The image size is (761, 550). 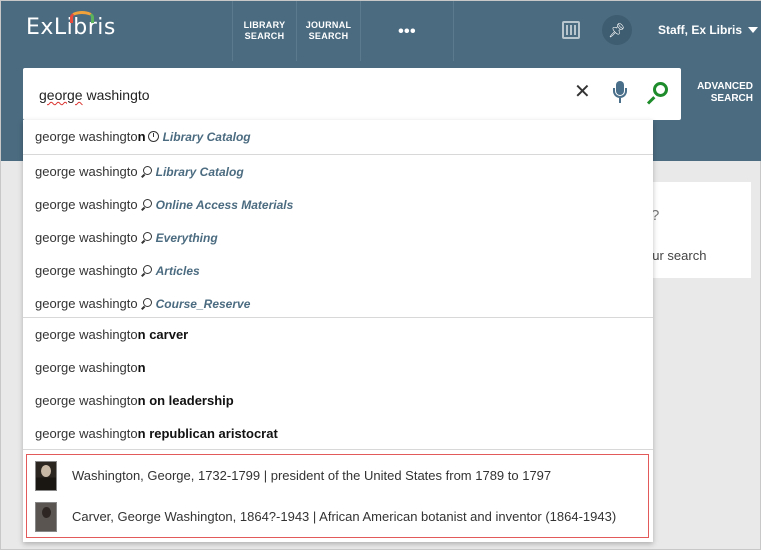 I want to click on suggestion-item: george washingto Library Catalog, so click(x=338, y=171).